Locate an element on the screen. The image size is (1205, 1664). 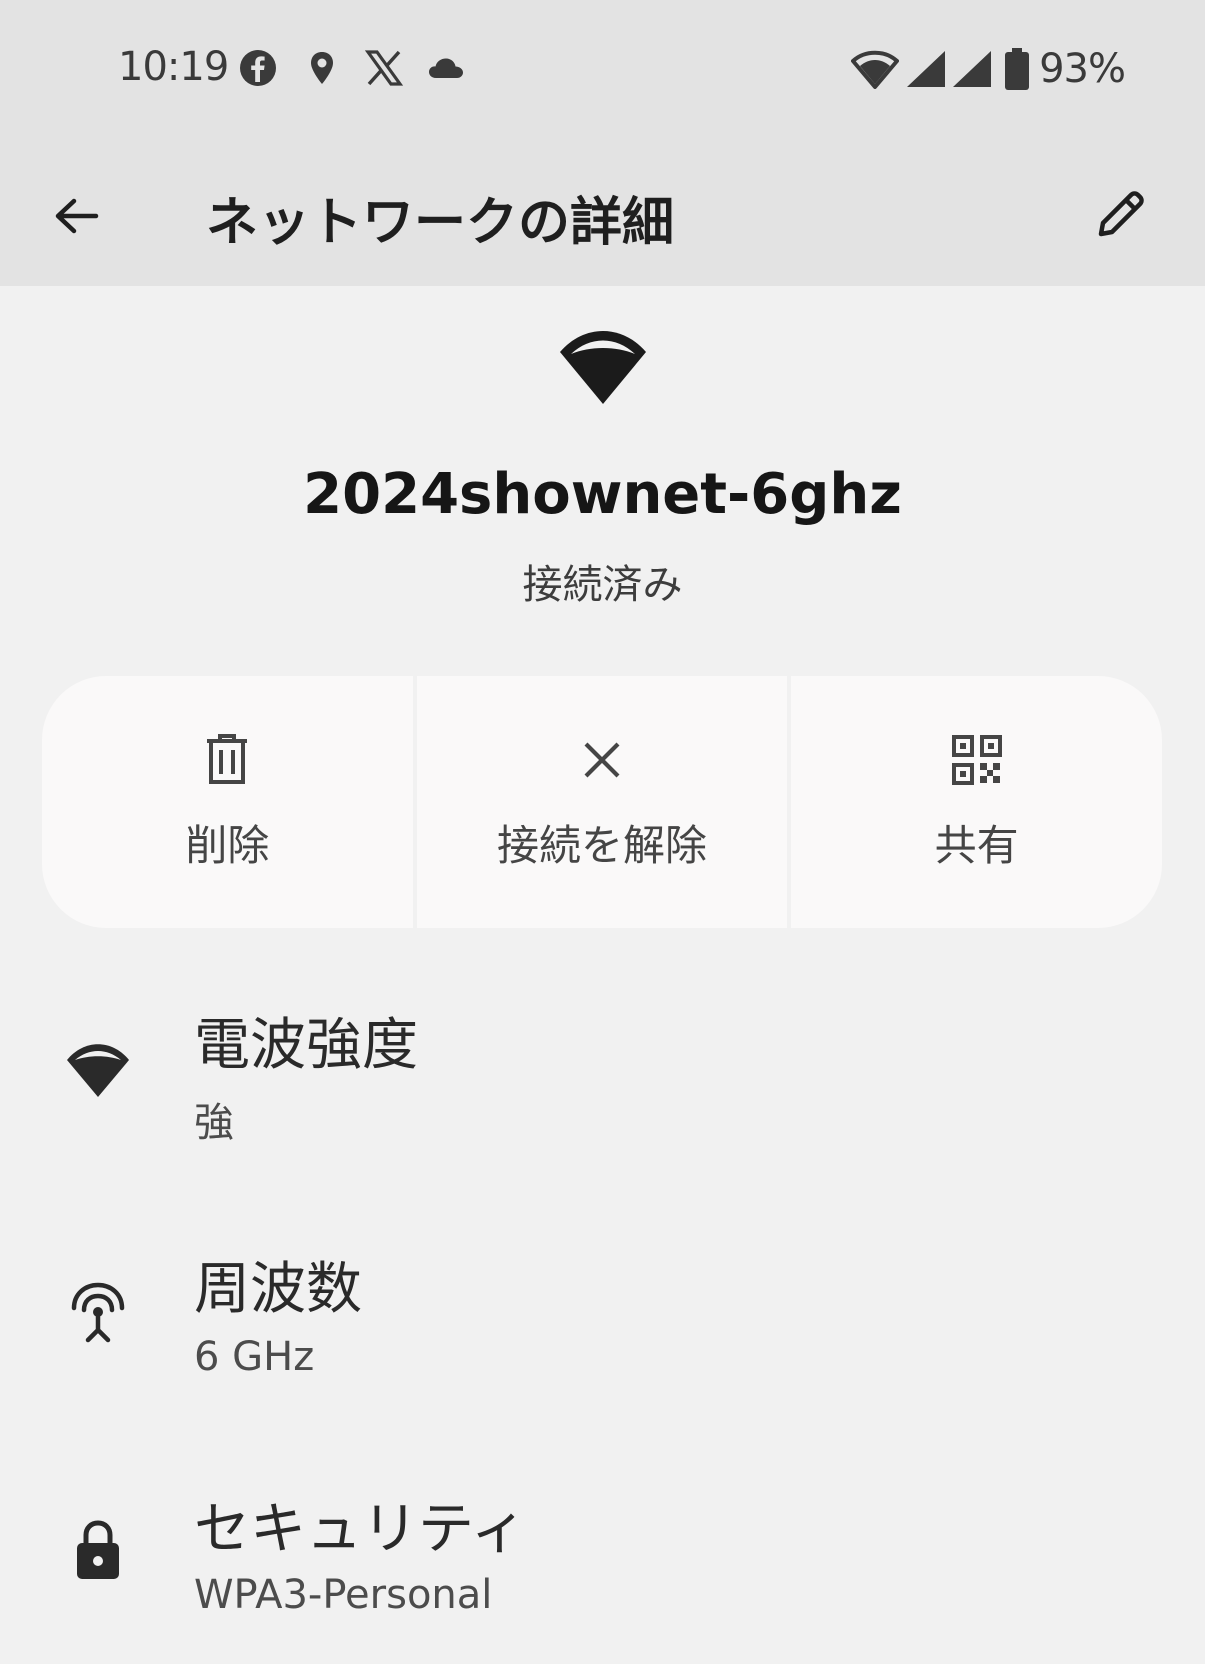
lock-icon is located at coordinates (98, 1549).